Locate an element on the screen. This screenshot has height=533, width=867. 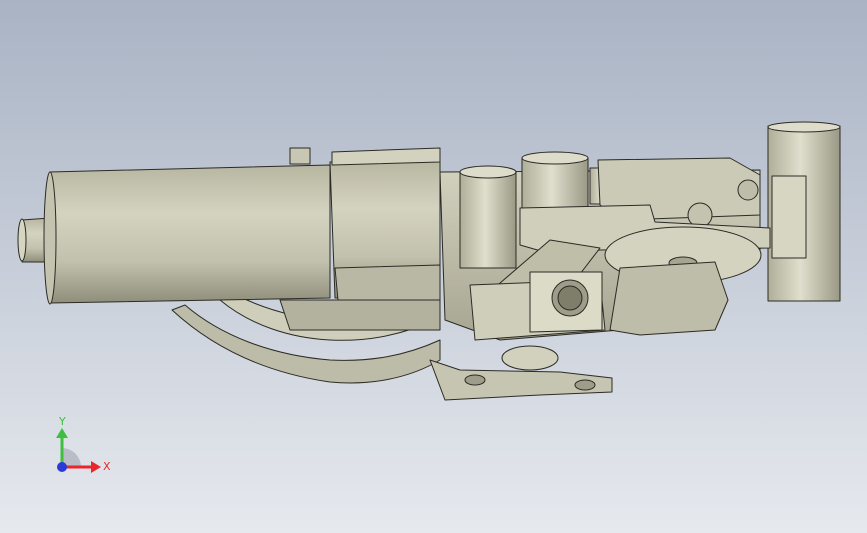
drive-lever-arm is located at coordinates (669, 298).